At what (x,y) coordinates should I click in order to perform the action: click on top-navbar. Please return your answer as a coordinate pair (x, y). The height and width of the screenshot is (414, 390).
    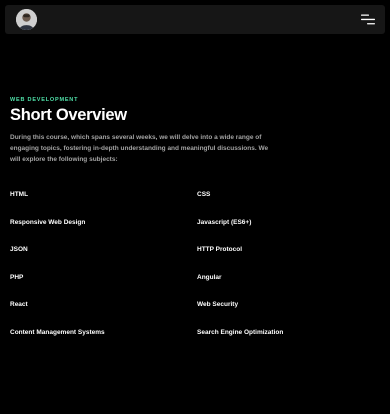
    Looking at the image, I should click on (195, 19).